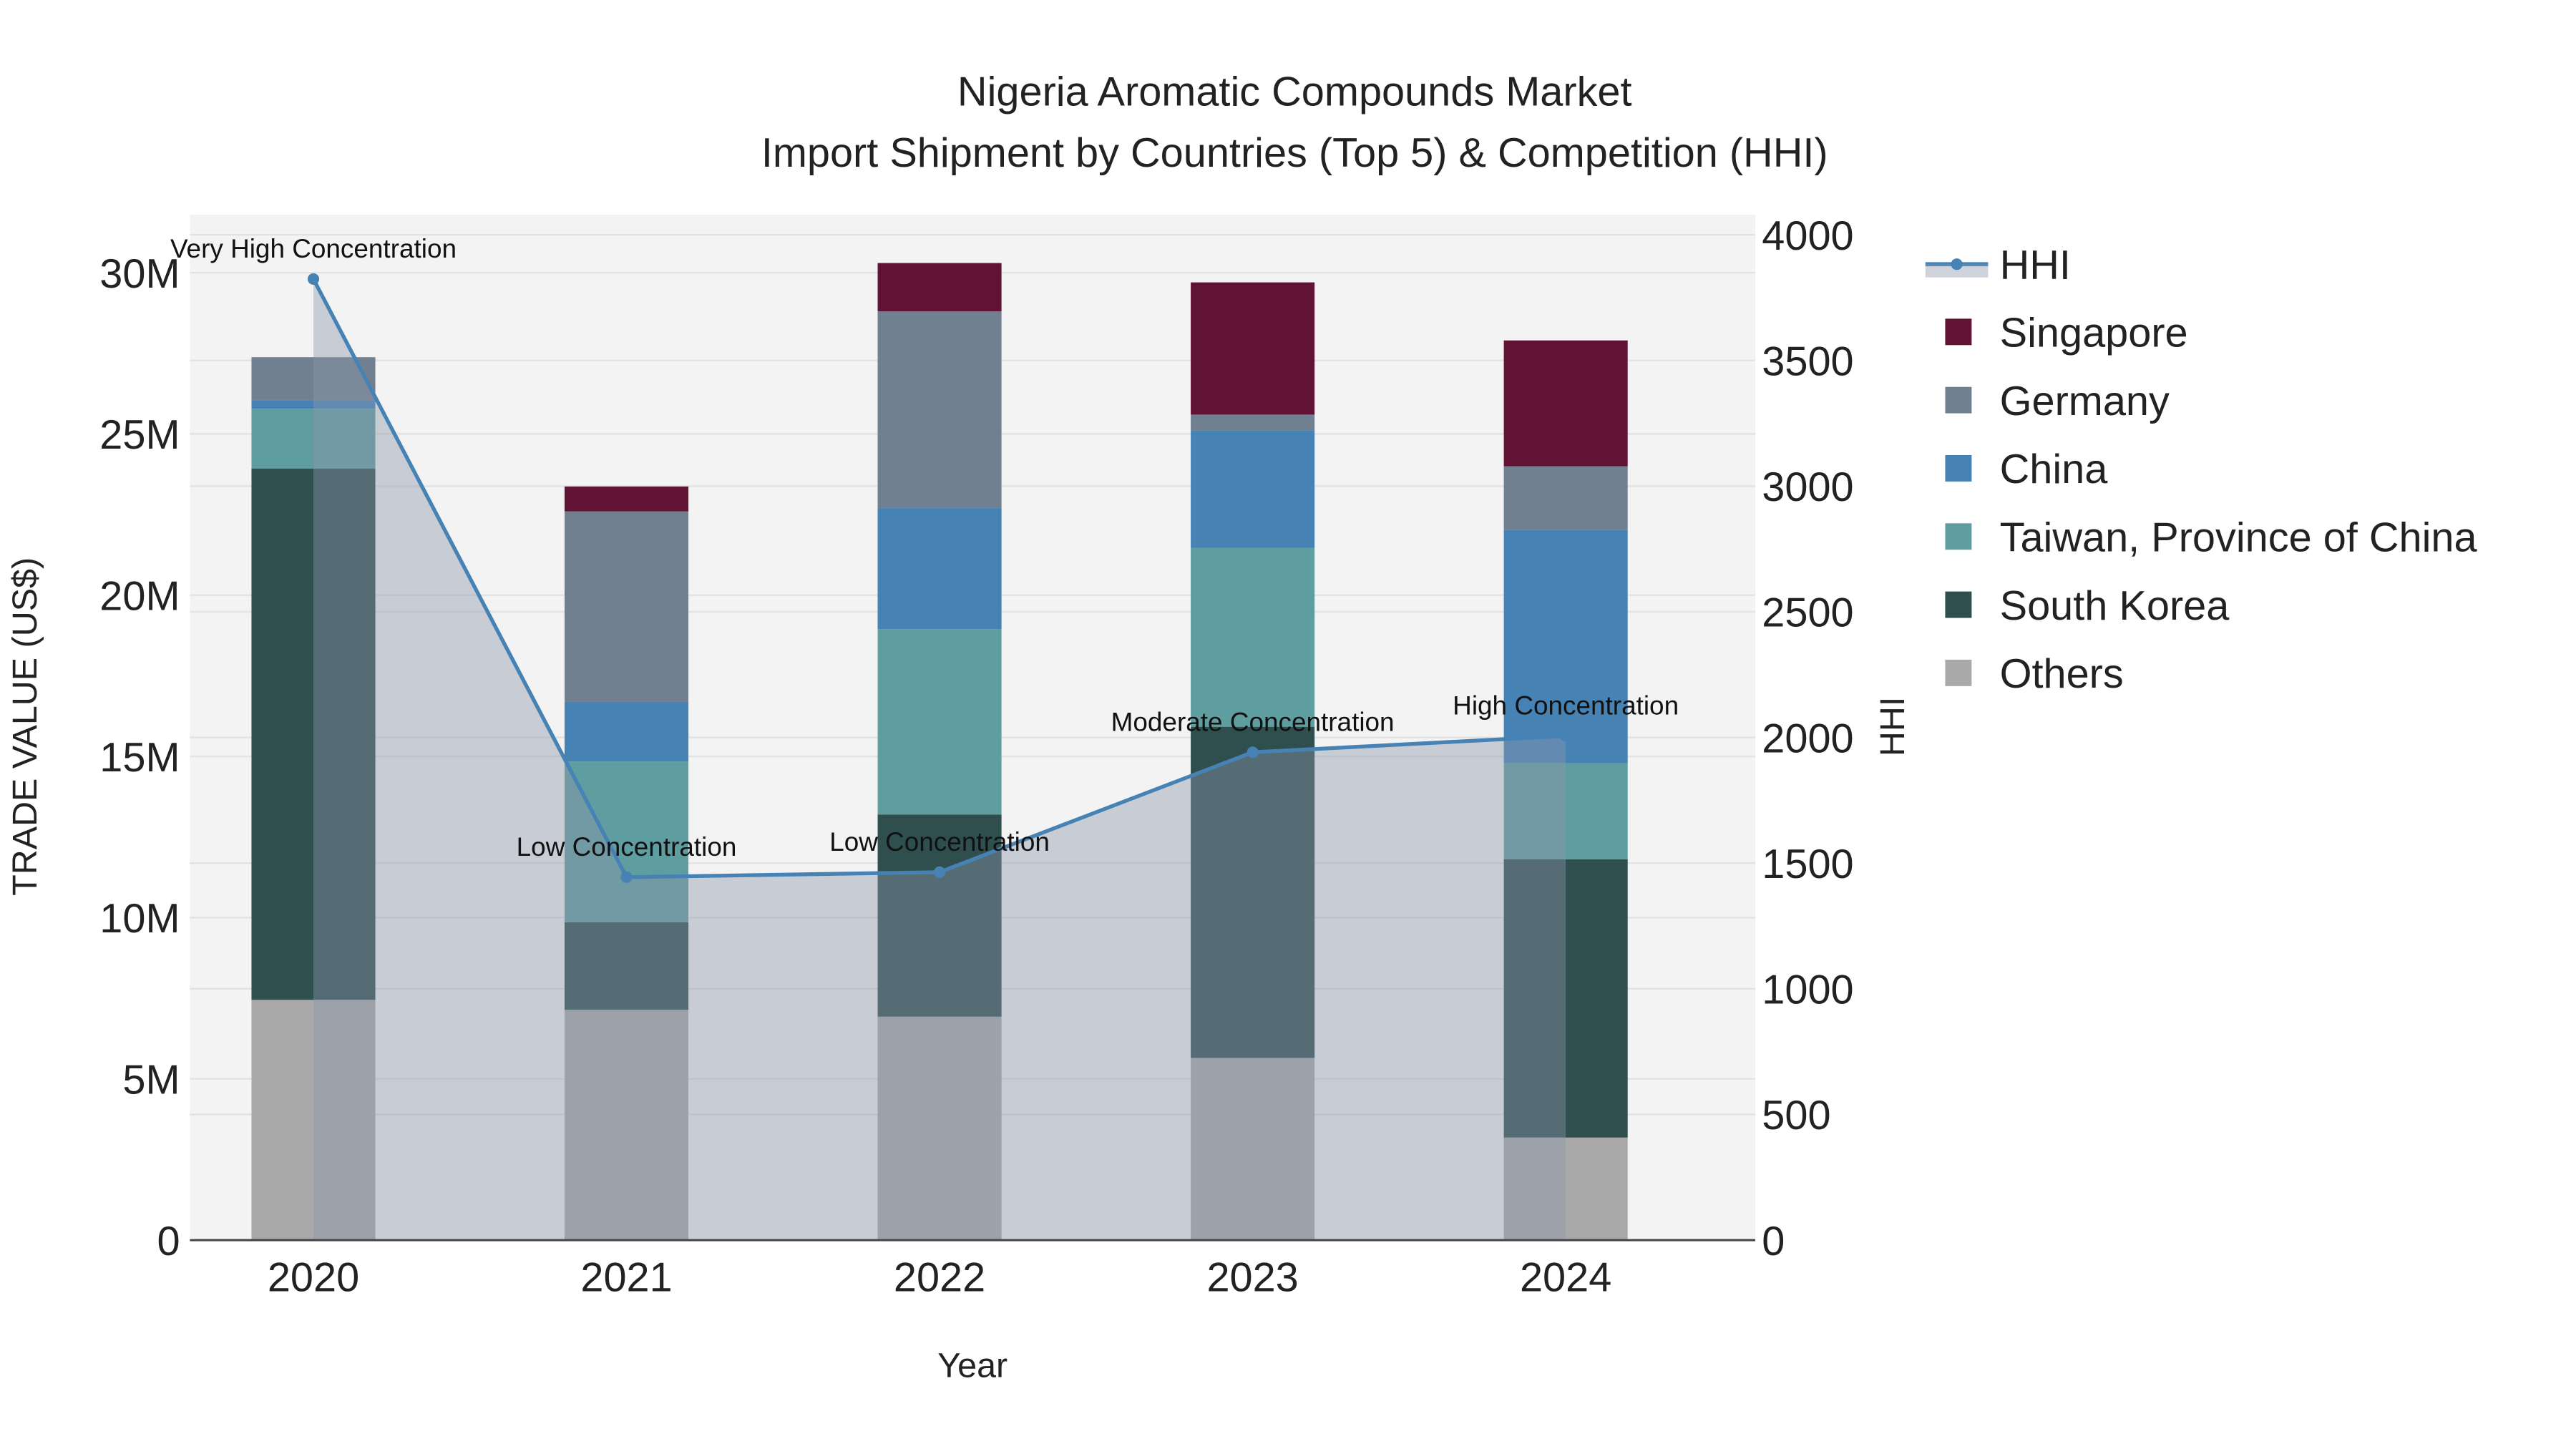 Image resolution: width=2576 pixels, height=1449 pixels. I want to click on bar-germany-2023, so click(1253, 422).